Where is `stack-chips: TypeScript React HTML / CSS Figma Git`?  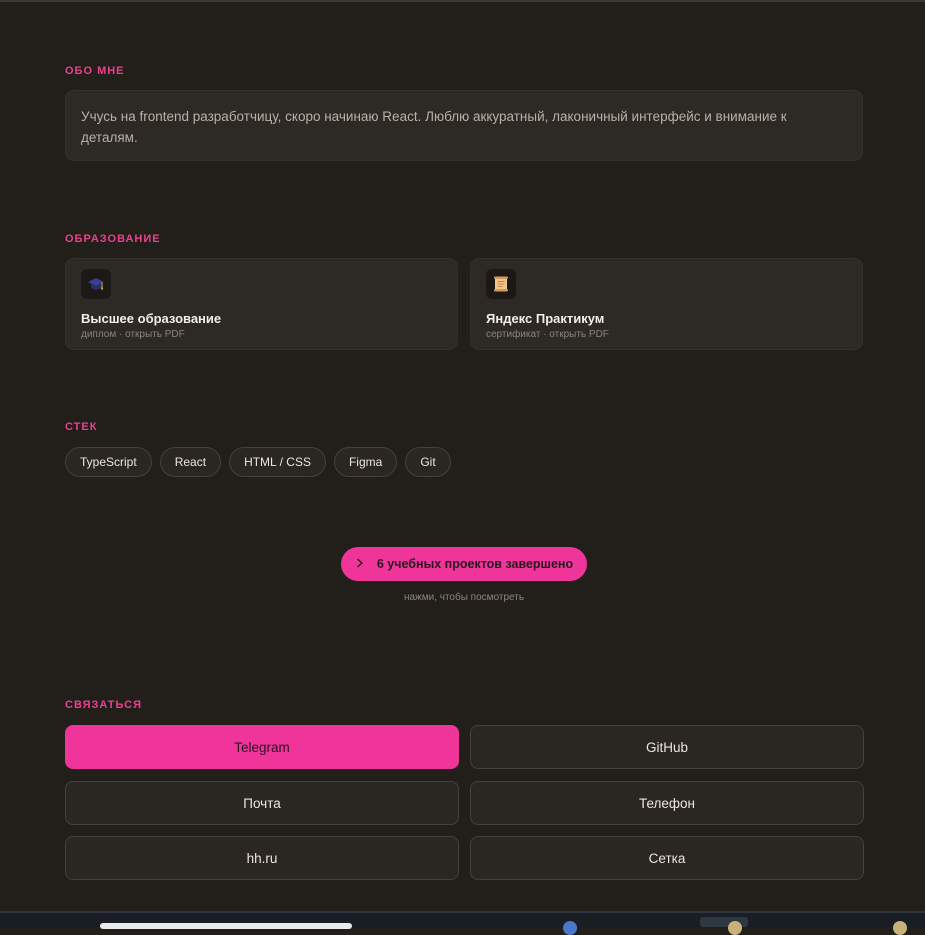 stack-chips: TypeScript React HTML / CSS Figma Git is located at coordinates (258, 462).